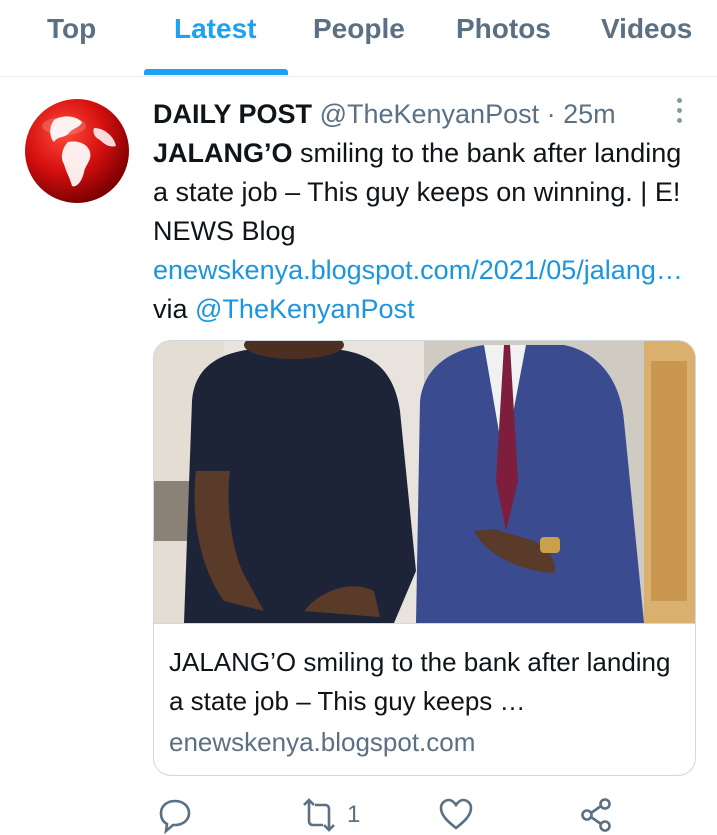 The image size is (717, 835). I want to click on tab-latest: Latest, so click(215, 29).